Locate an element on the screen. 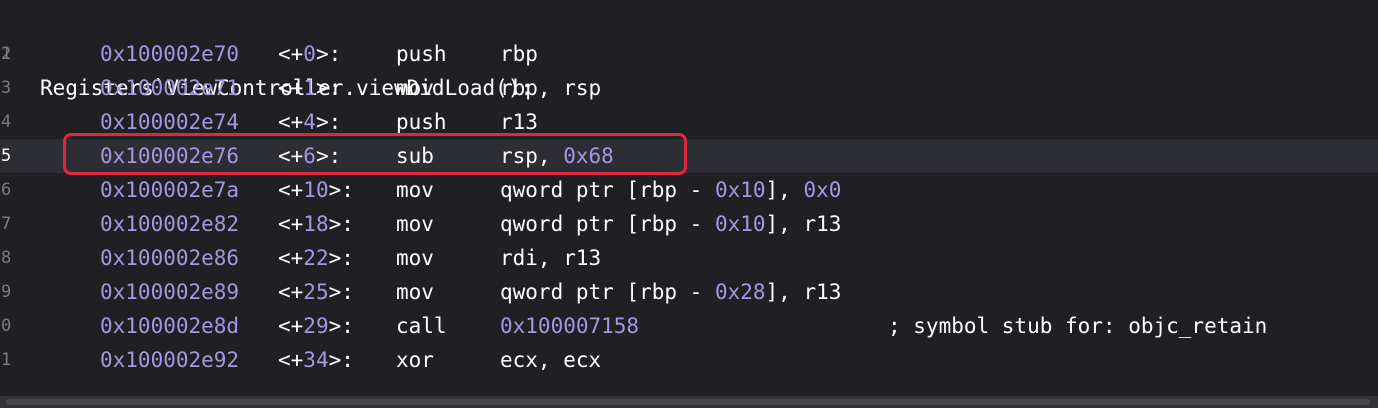  horizontal-scrollbar is located at coordinates (689, 402).